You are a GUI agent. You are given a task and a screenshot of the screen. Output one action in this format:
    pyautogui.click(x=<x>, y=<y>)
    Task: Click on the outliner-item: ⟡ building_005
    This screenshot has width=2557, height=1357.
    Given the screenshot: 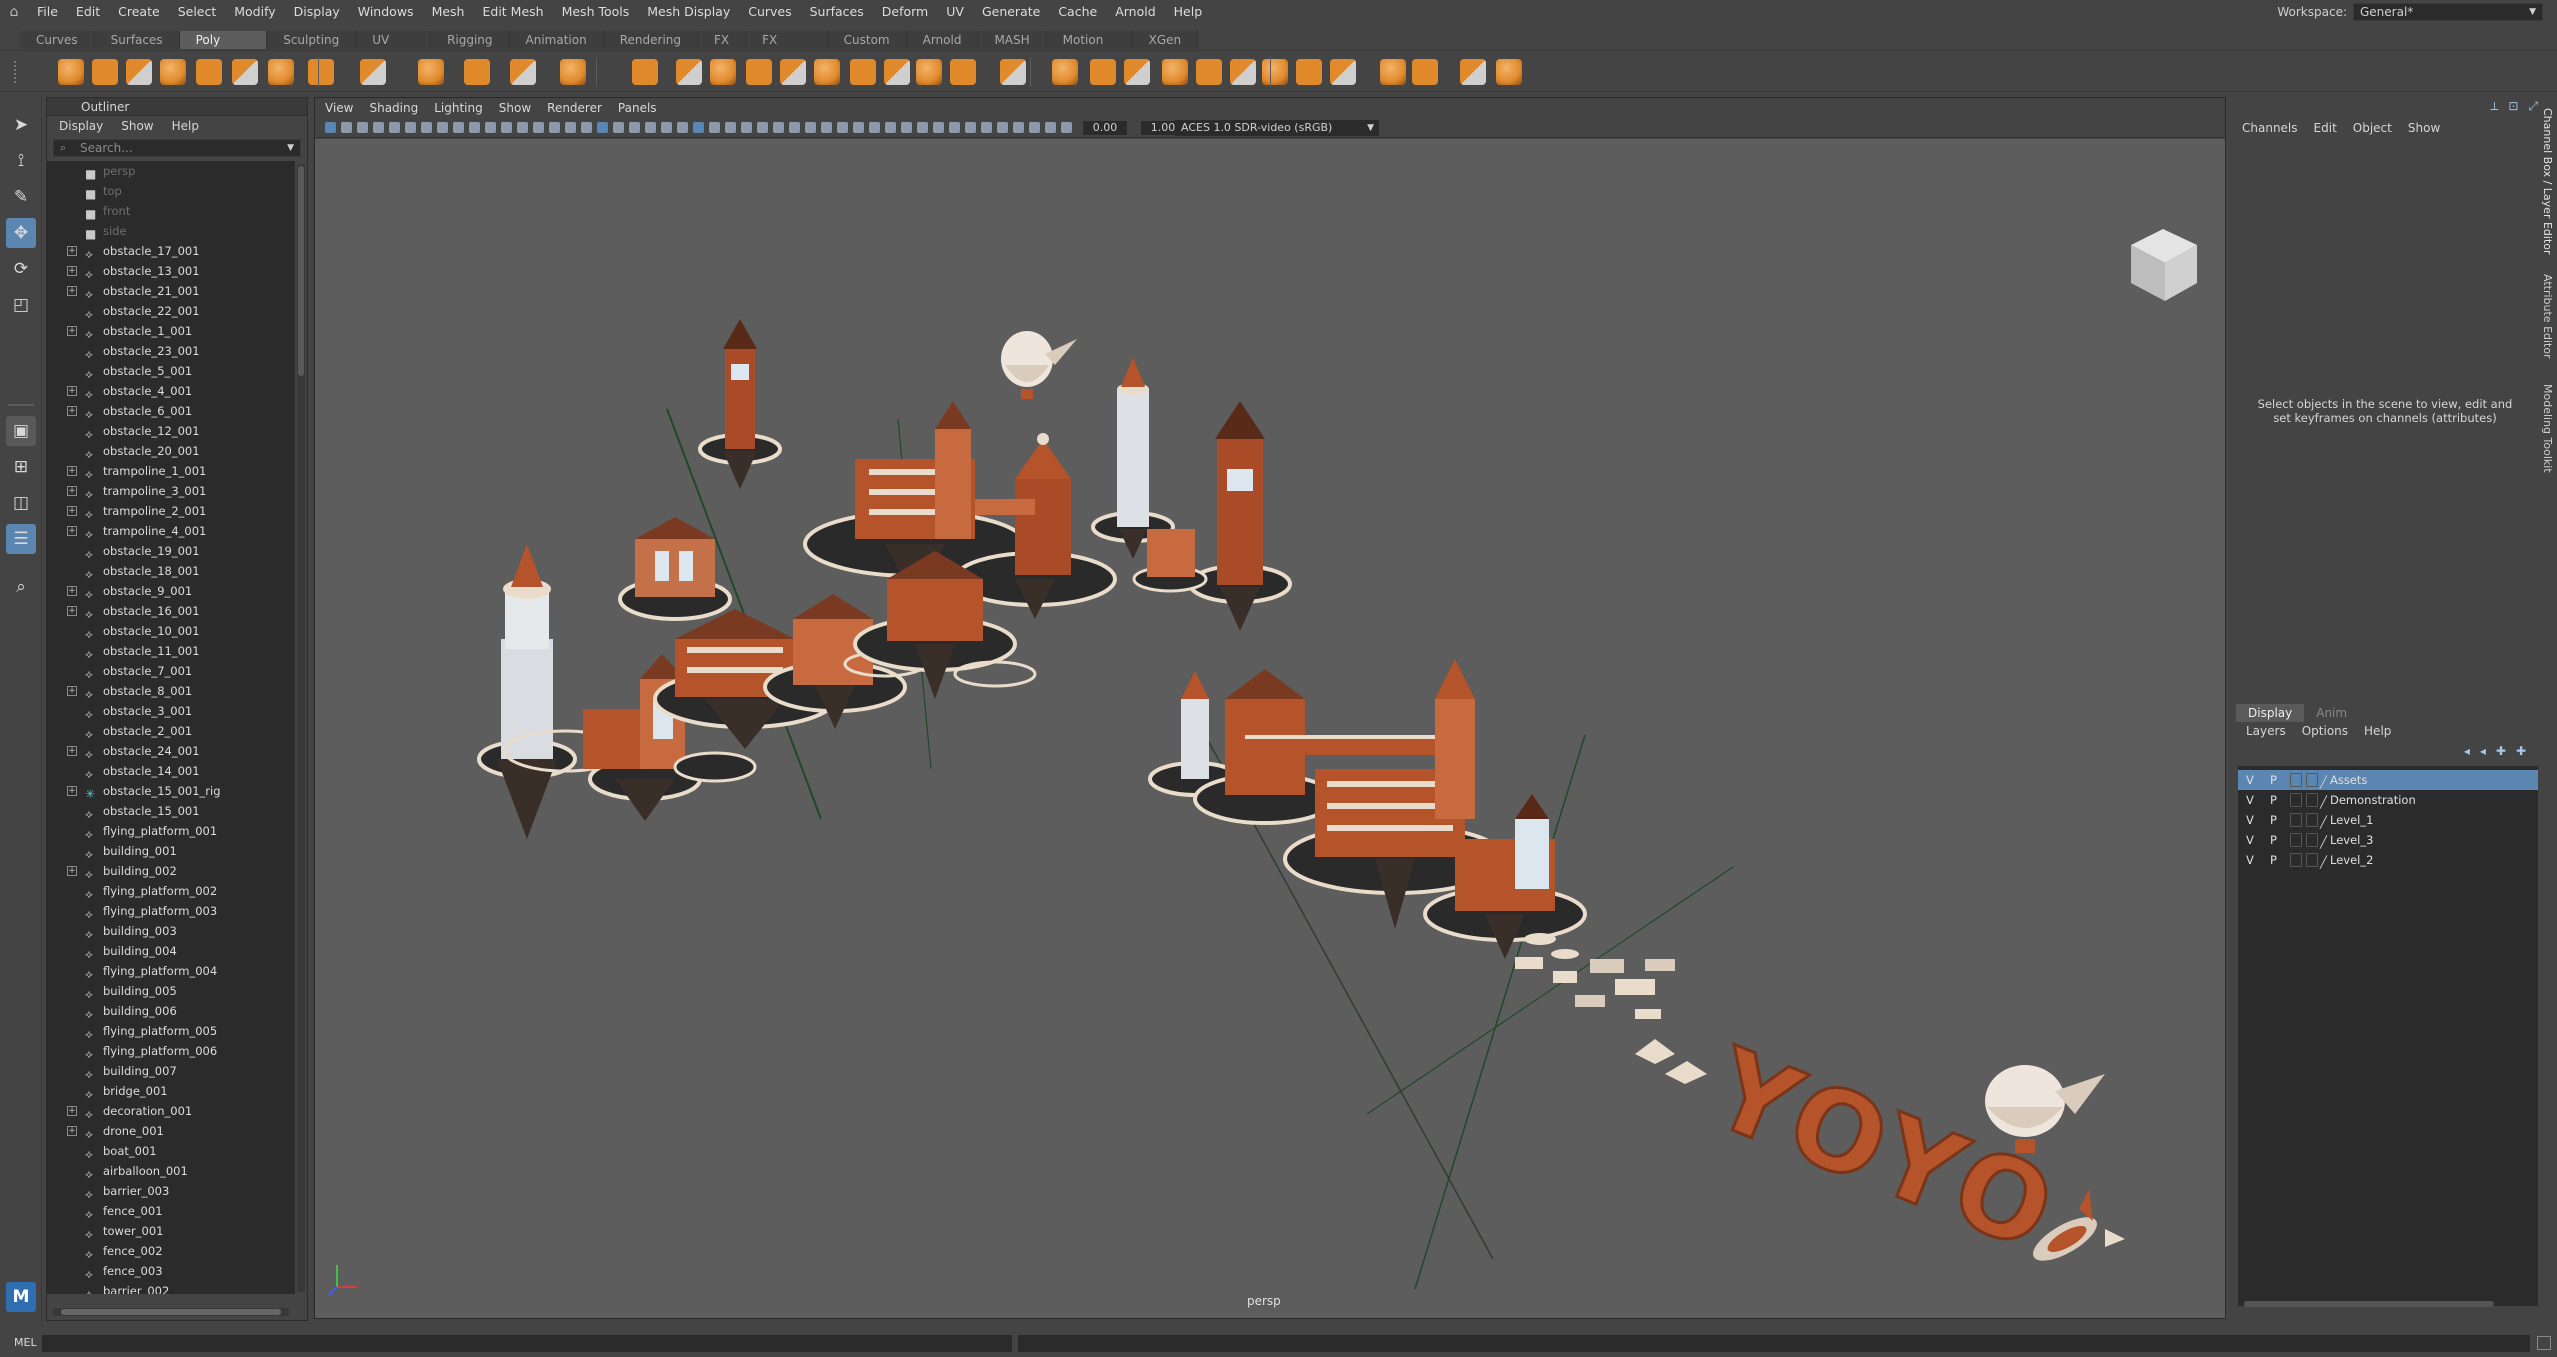 What is the action you would take?
    pyautogui.click(x=171, y=991)
    